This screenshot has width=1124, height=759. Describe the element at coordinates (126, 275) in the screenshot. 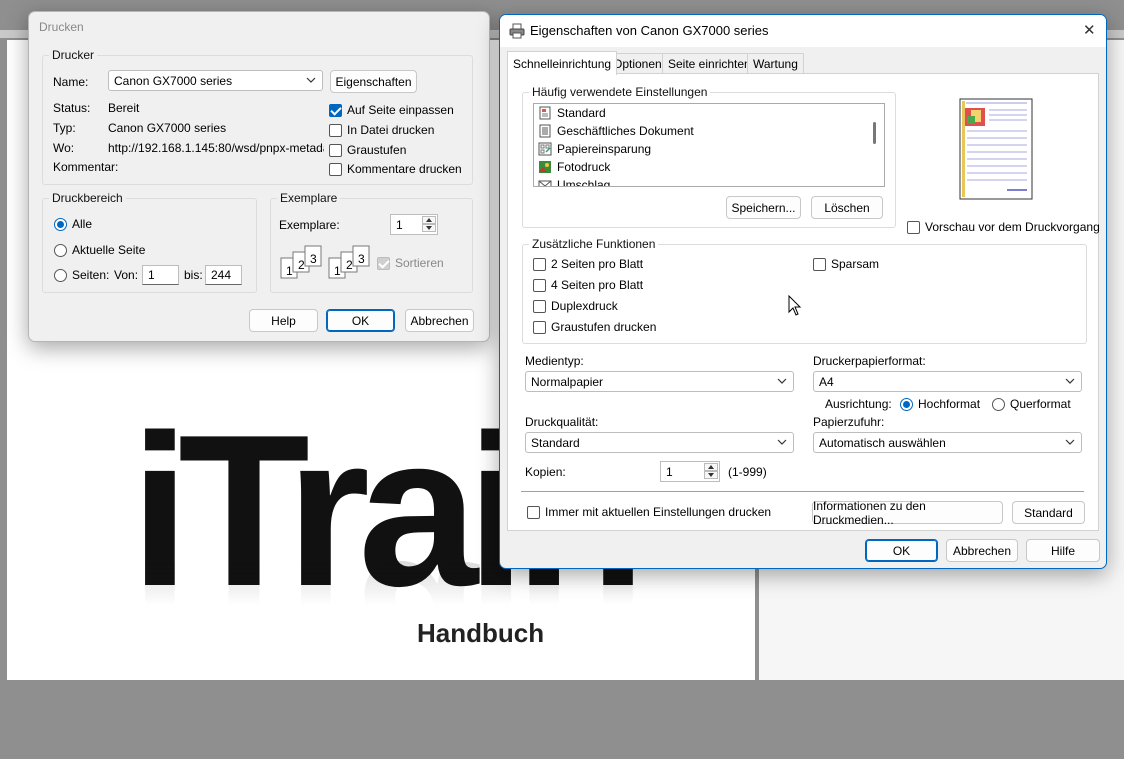

I see `from-label: Von:` at that location.